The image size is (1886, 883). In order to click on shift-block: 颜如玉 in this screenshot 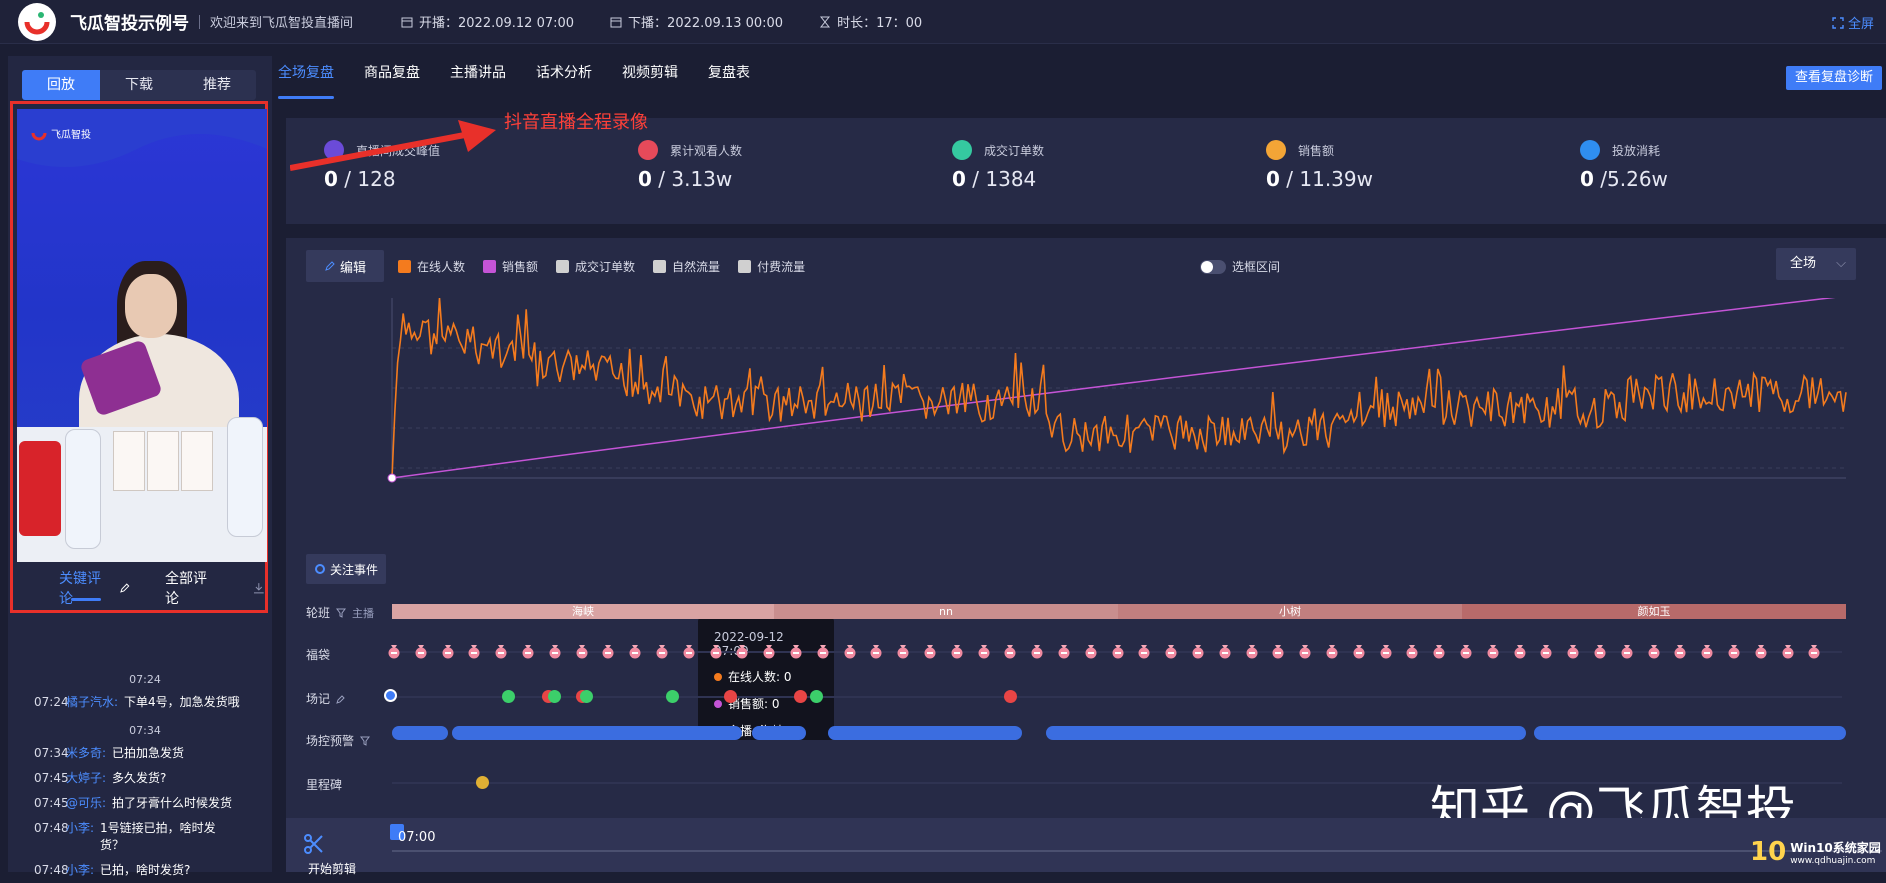, I will do `click(1654, 611)`.